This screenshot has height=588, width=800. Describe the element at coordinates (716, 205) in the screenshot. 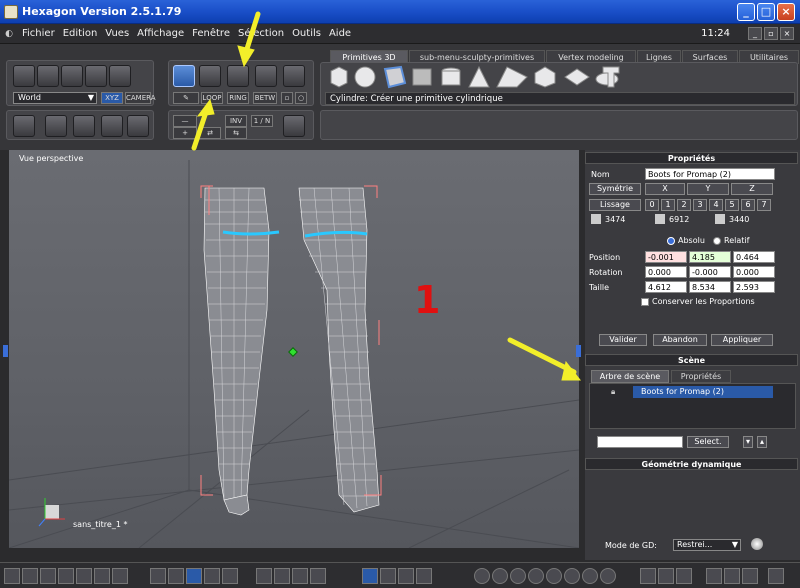

I see `smooth-level-4: 4` at that location.